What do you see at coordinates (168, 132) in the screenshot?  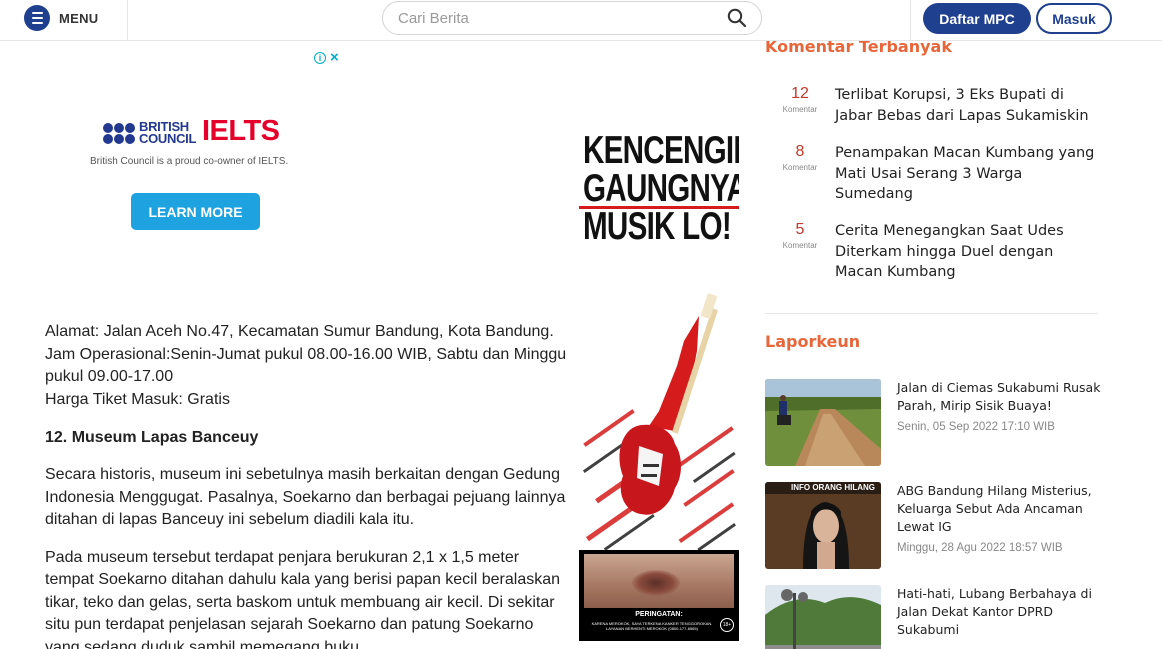 I see `british-council-wordmark: BRITISH COUNCIL` at bounding box center [168, 132].